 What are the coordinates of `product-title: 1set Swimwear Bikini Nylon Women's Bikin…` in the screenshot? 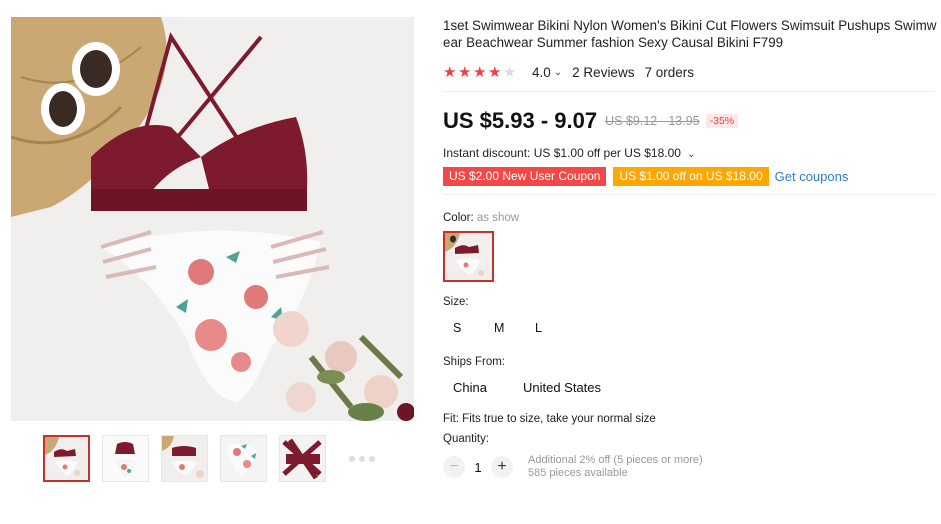 It's located at (690, 34).